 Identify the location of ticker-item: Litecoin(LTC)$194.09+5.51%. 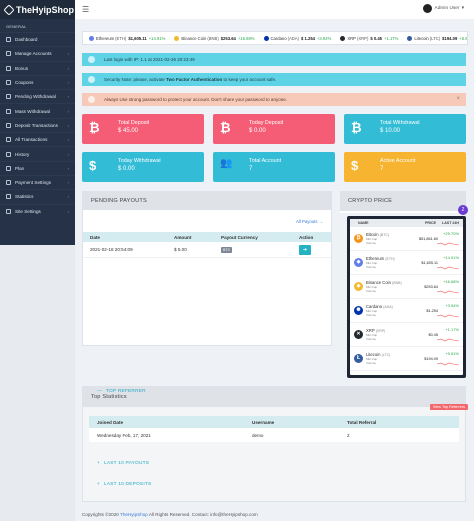
(437, 38).